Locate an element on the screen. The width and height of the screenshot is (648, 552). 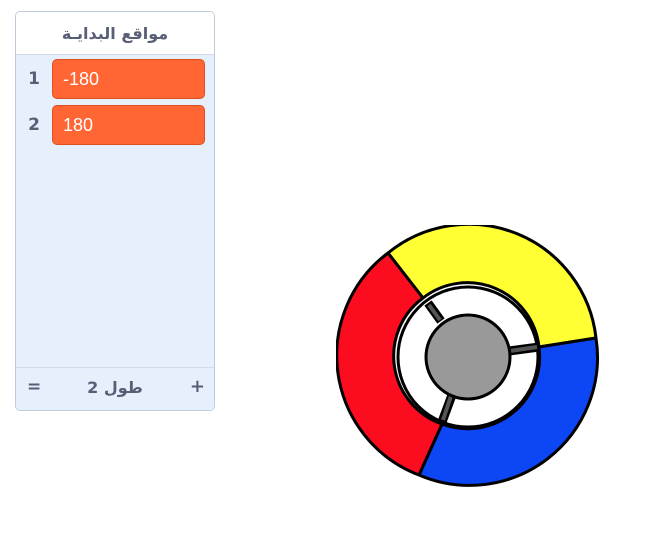
list-item-index: 2 is located at coordinates (34, 125).